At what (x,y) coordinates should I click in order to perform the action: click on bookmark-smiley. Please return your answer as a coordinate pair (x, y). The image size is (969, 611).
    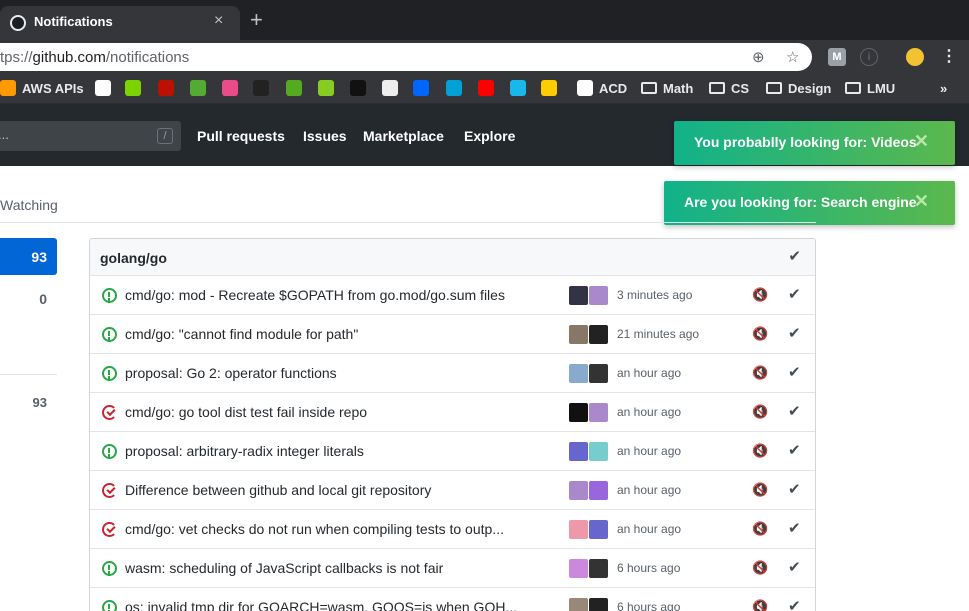
    Looking at the image, I should click on (136, 88).